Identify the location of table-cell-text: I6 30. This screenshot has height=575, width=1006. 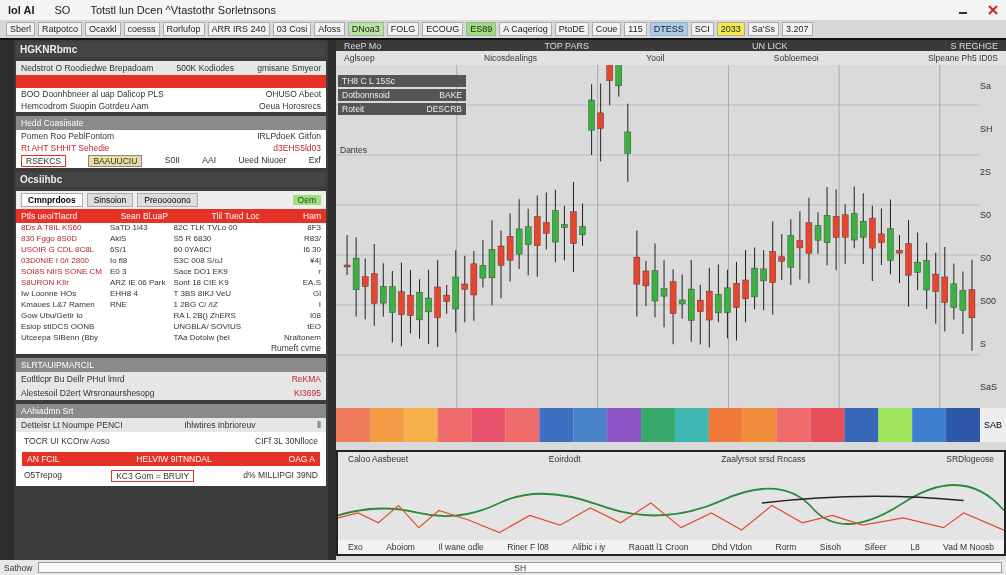
(311, 249).